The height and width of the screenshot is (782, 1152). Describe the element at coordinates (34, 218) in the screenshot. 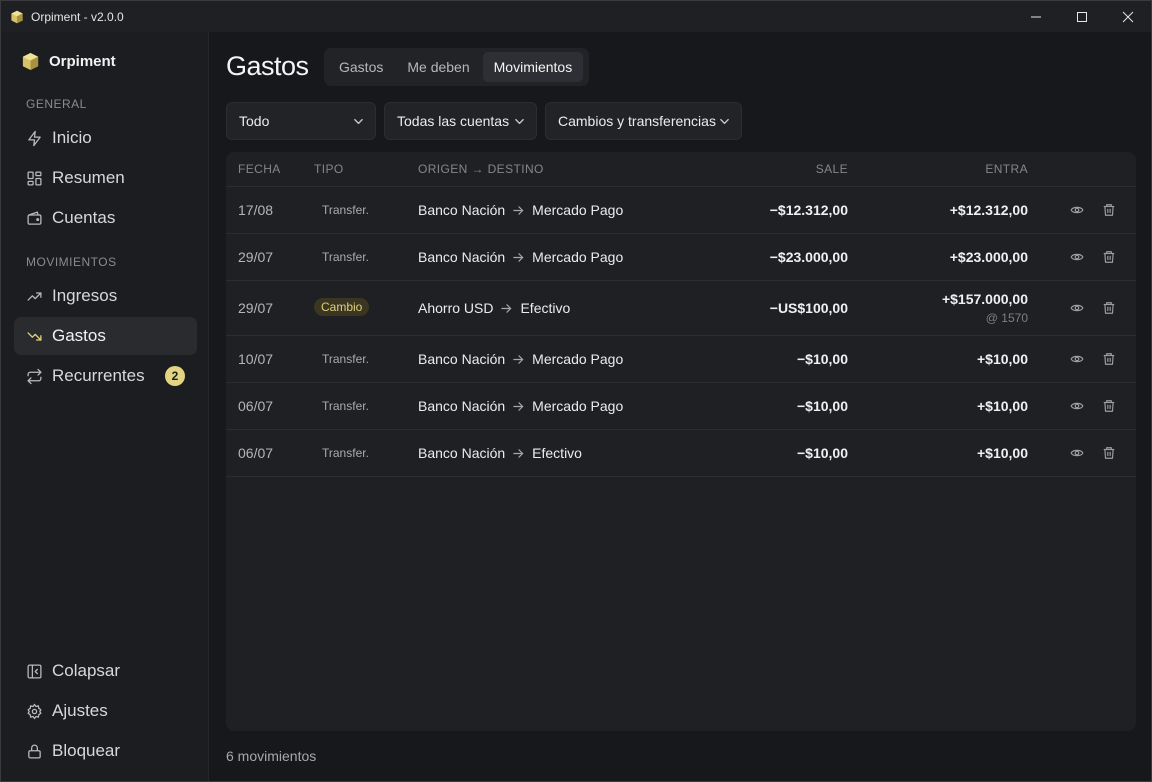

I see `wallet-icon` at that location.